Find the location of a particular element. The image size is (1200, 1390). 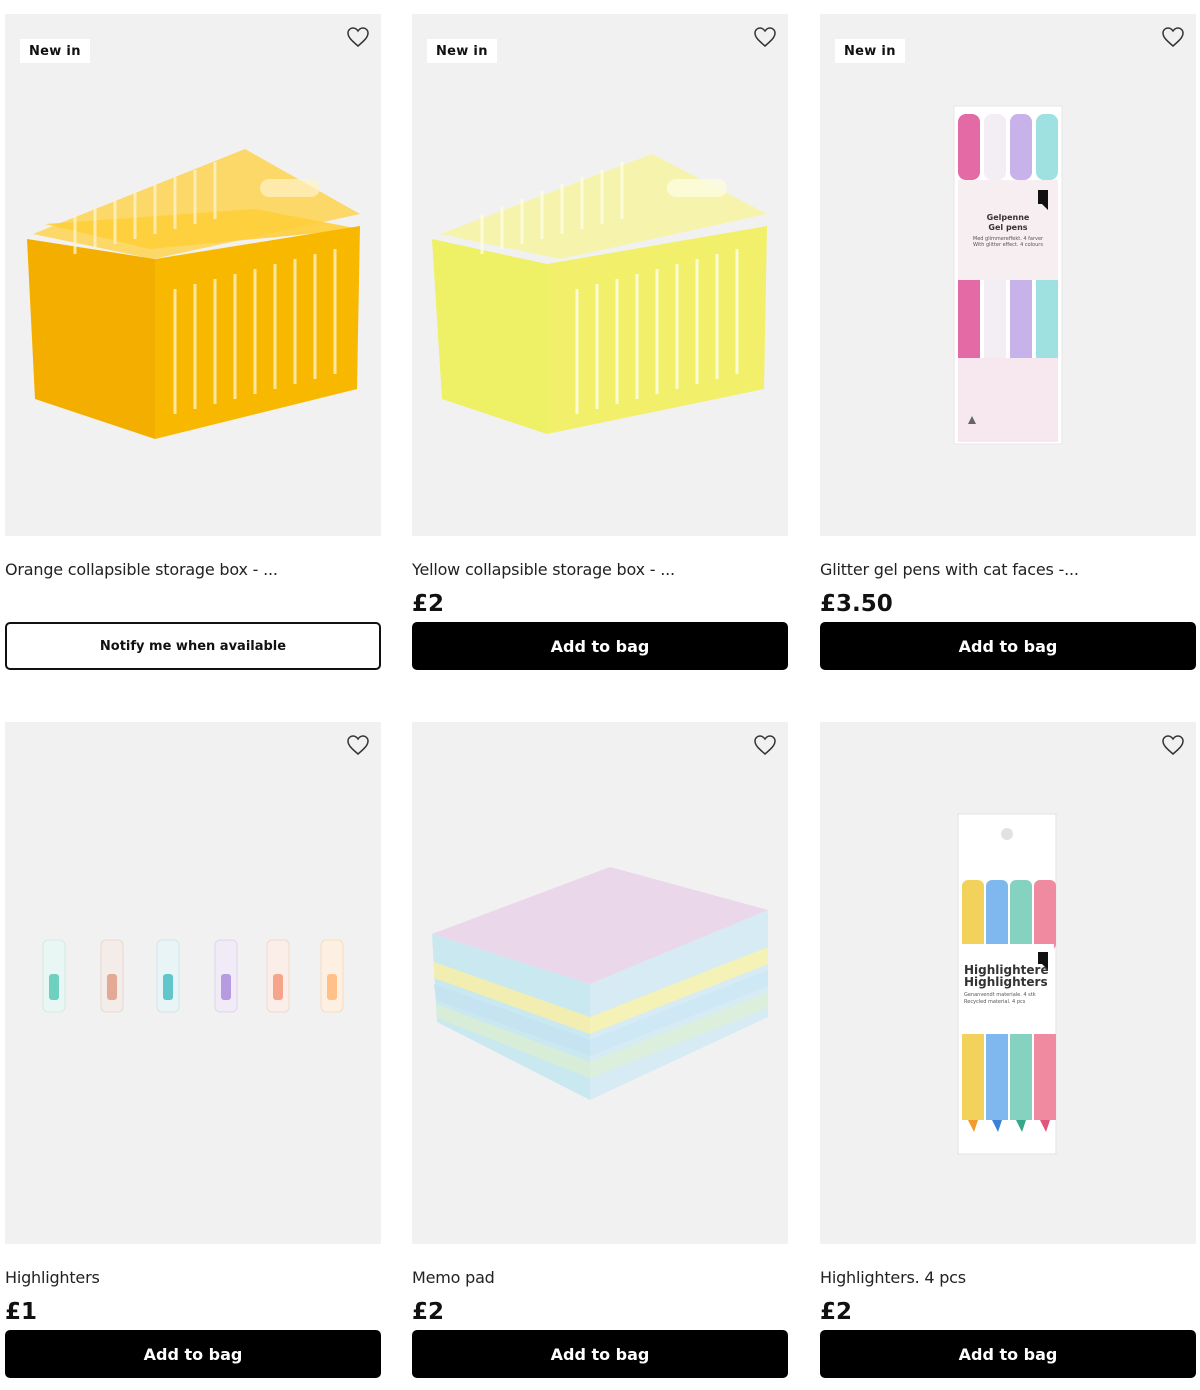

yellow-crate-image is located at coordinates (599, 294).